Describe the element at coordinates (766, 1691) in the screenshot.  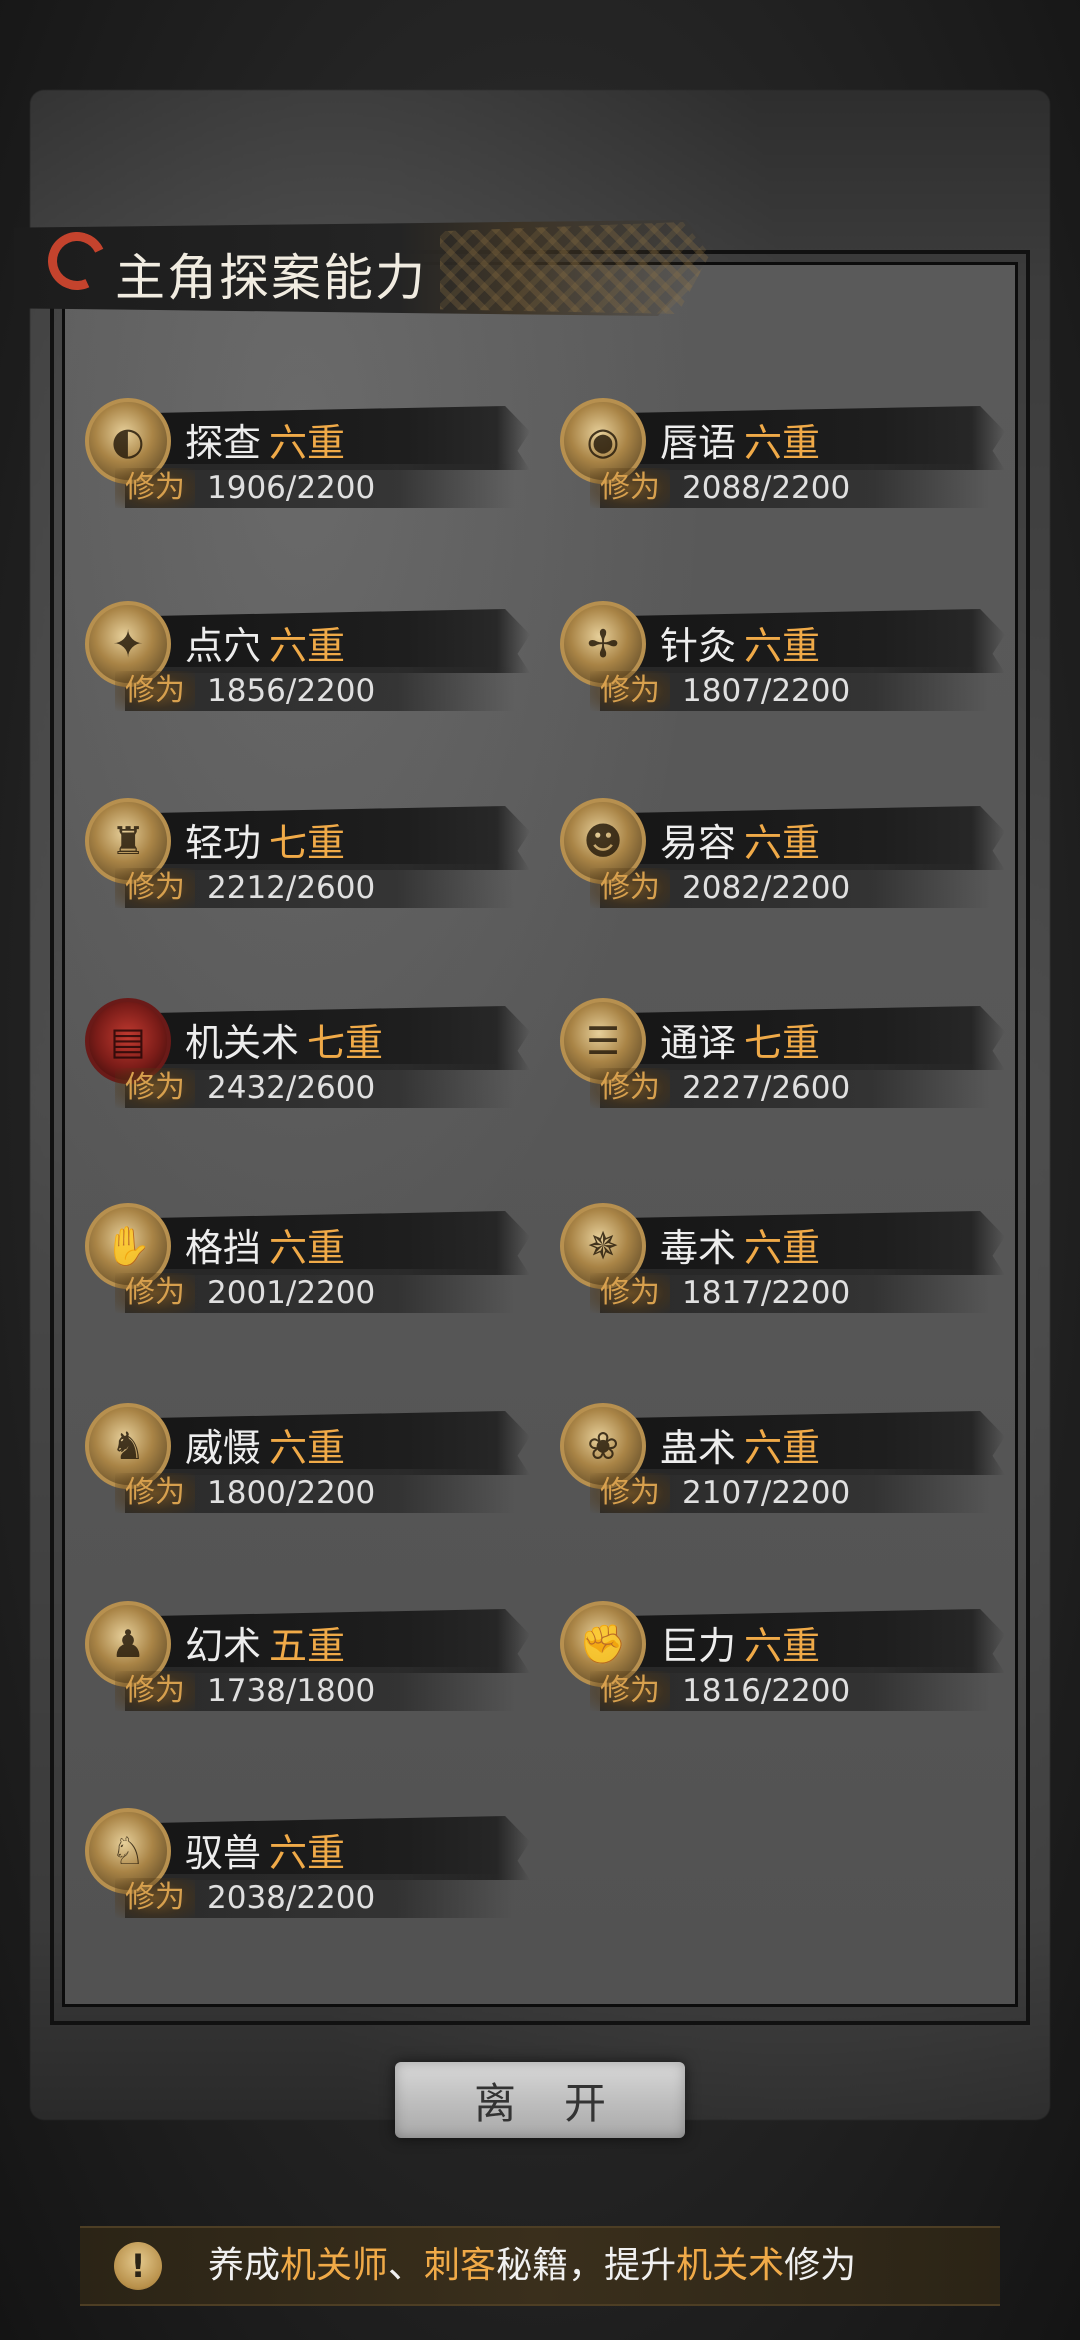
I see `xp-value: 1816/2200` at that location.